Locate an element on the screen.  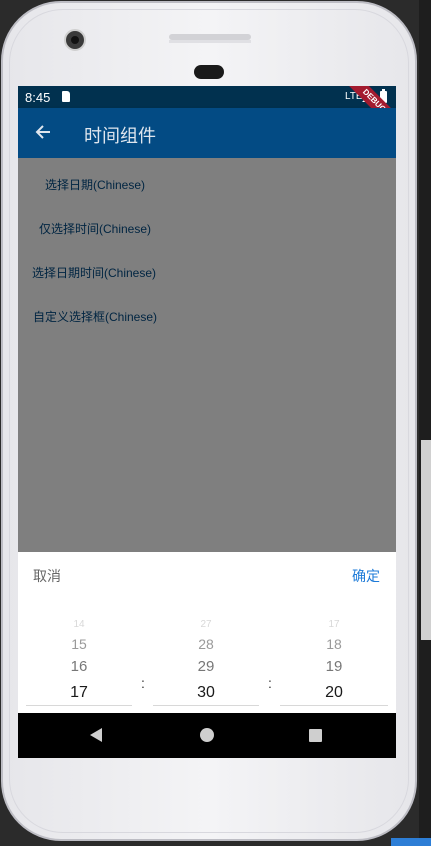
cancel-button: 取消 is located at coordinates (47, 576).